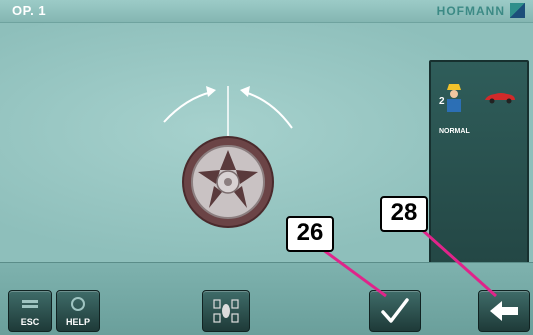 The width and height of the screenshot is (533, 335). What do you see at coordinates (78, 304) in the screenshot?
I see `help-icon` at bounding box center [78, 304].